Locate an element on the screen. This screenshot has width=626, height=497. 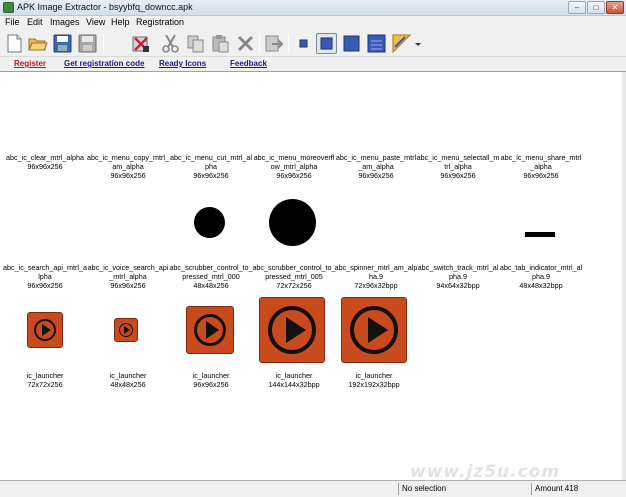
image-name: abc_ic_menu_share_mtrl_alpha is located at coordinates (541, 162).